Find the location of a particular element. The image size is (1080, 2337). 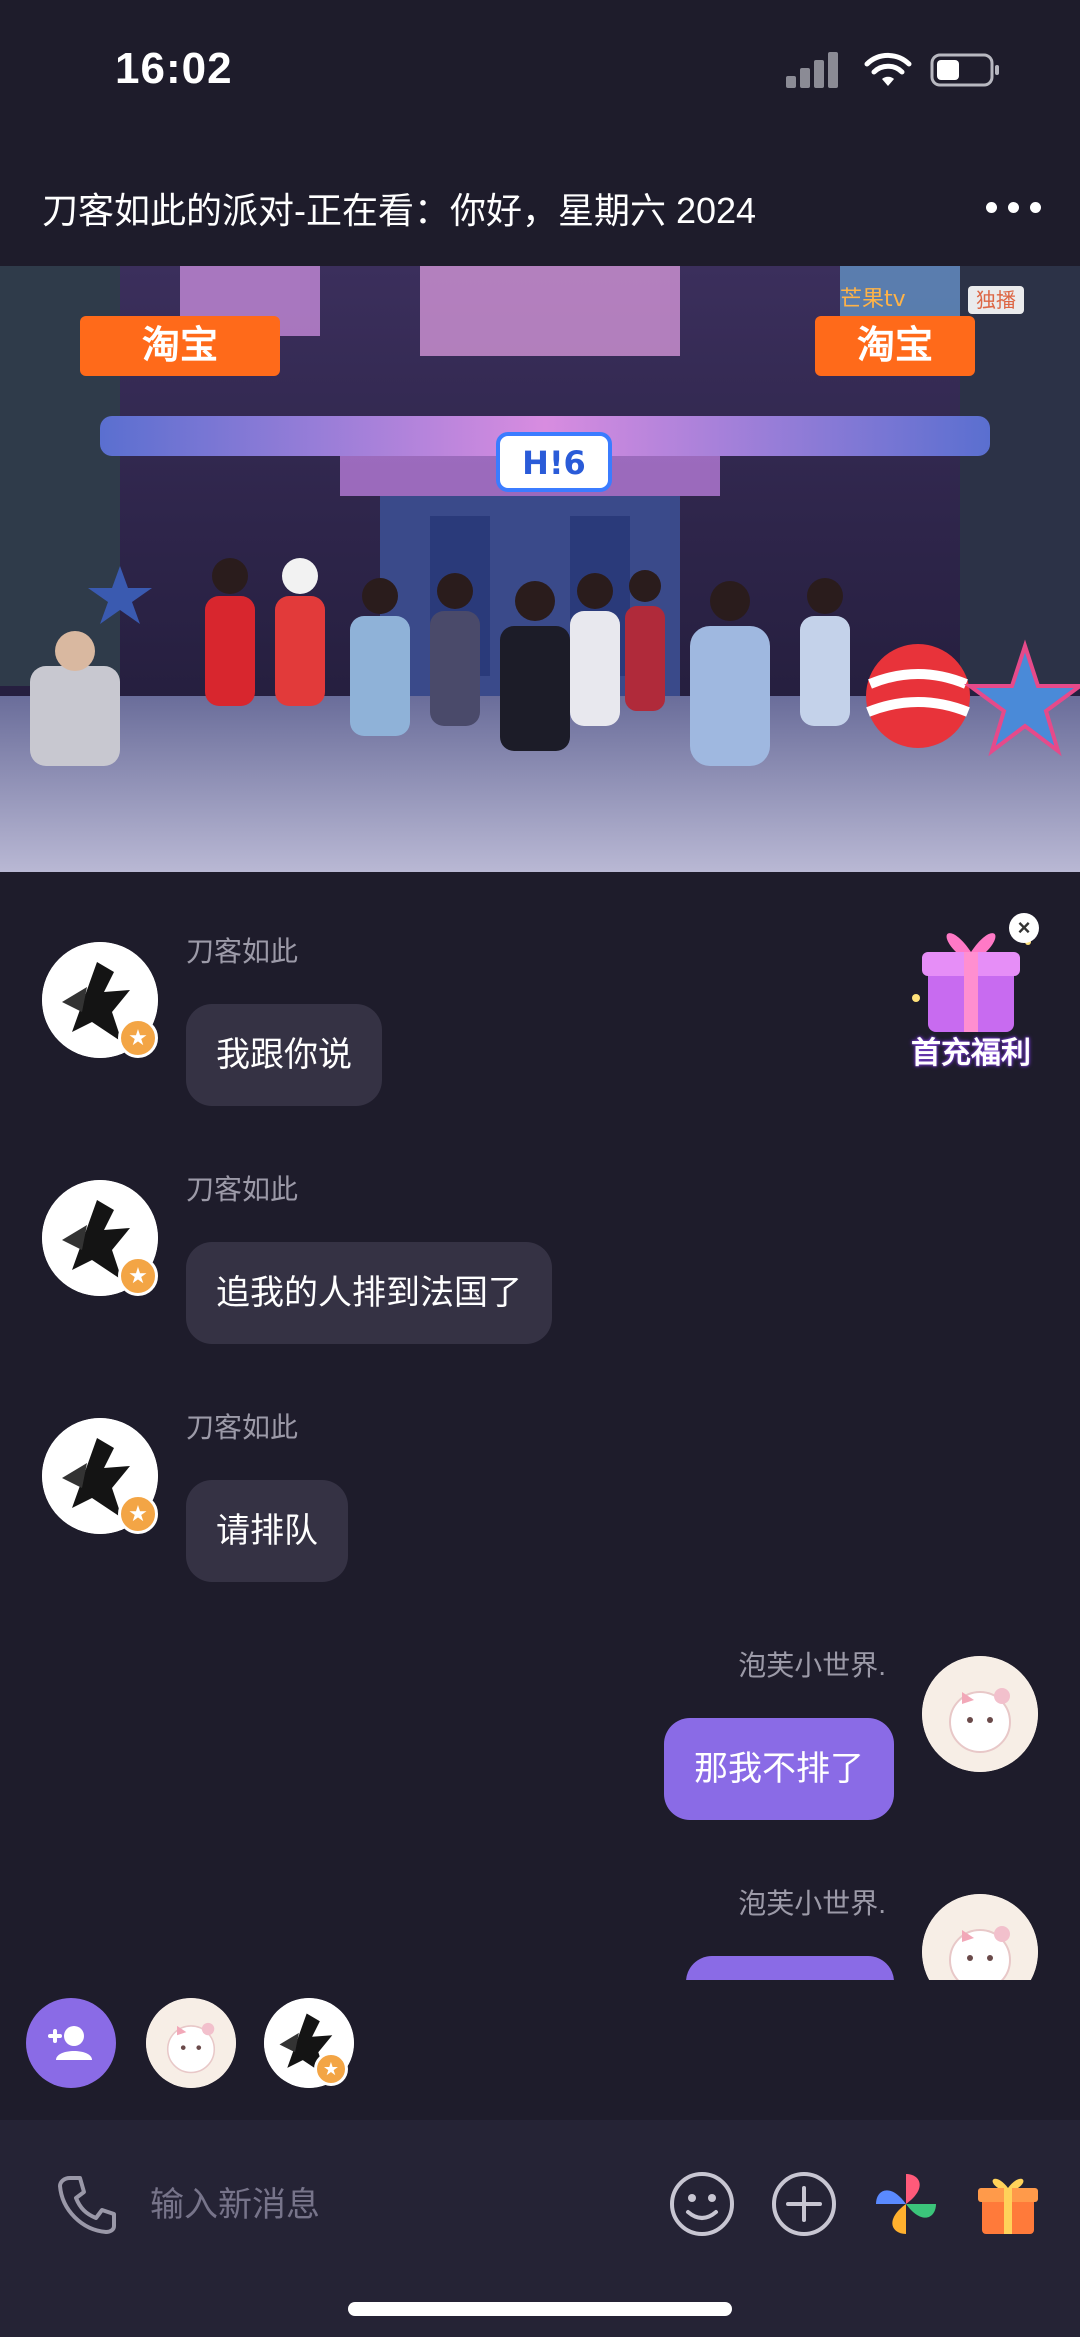

message-bubble is located at coordinates (790, 1968).